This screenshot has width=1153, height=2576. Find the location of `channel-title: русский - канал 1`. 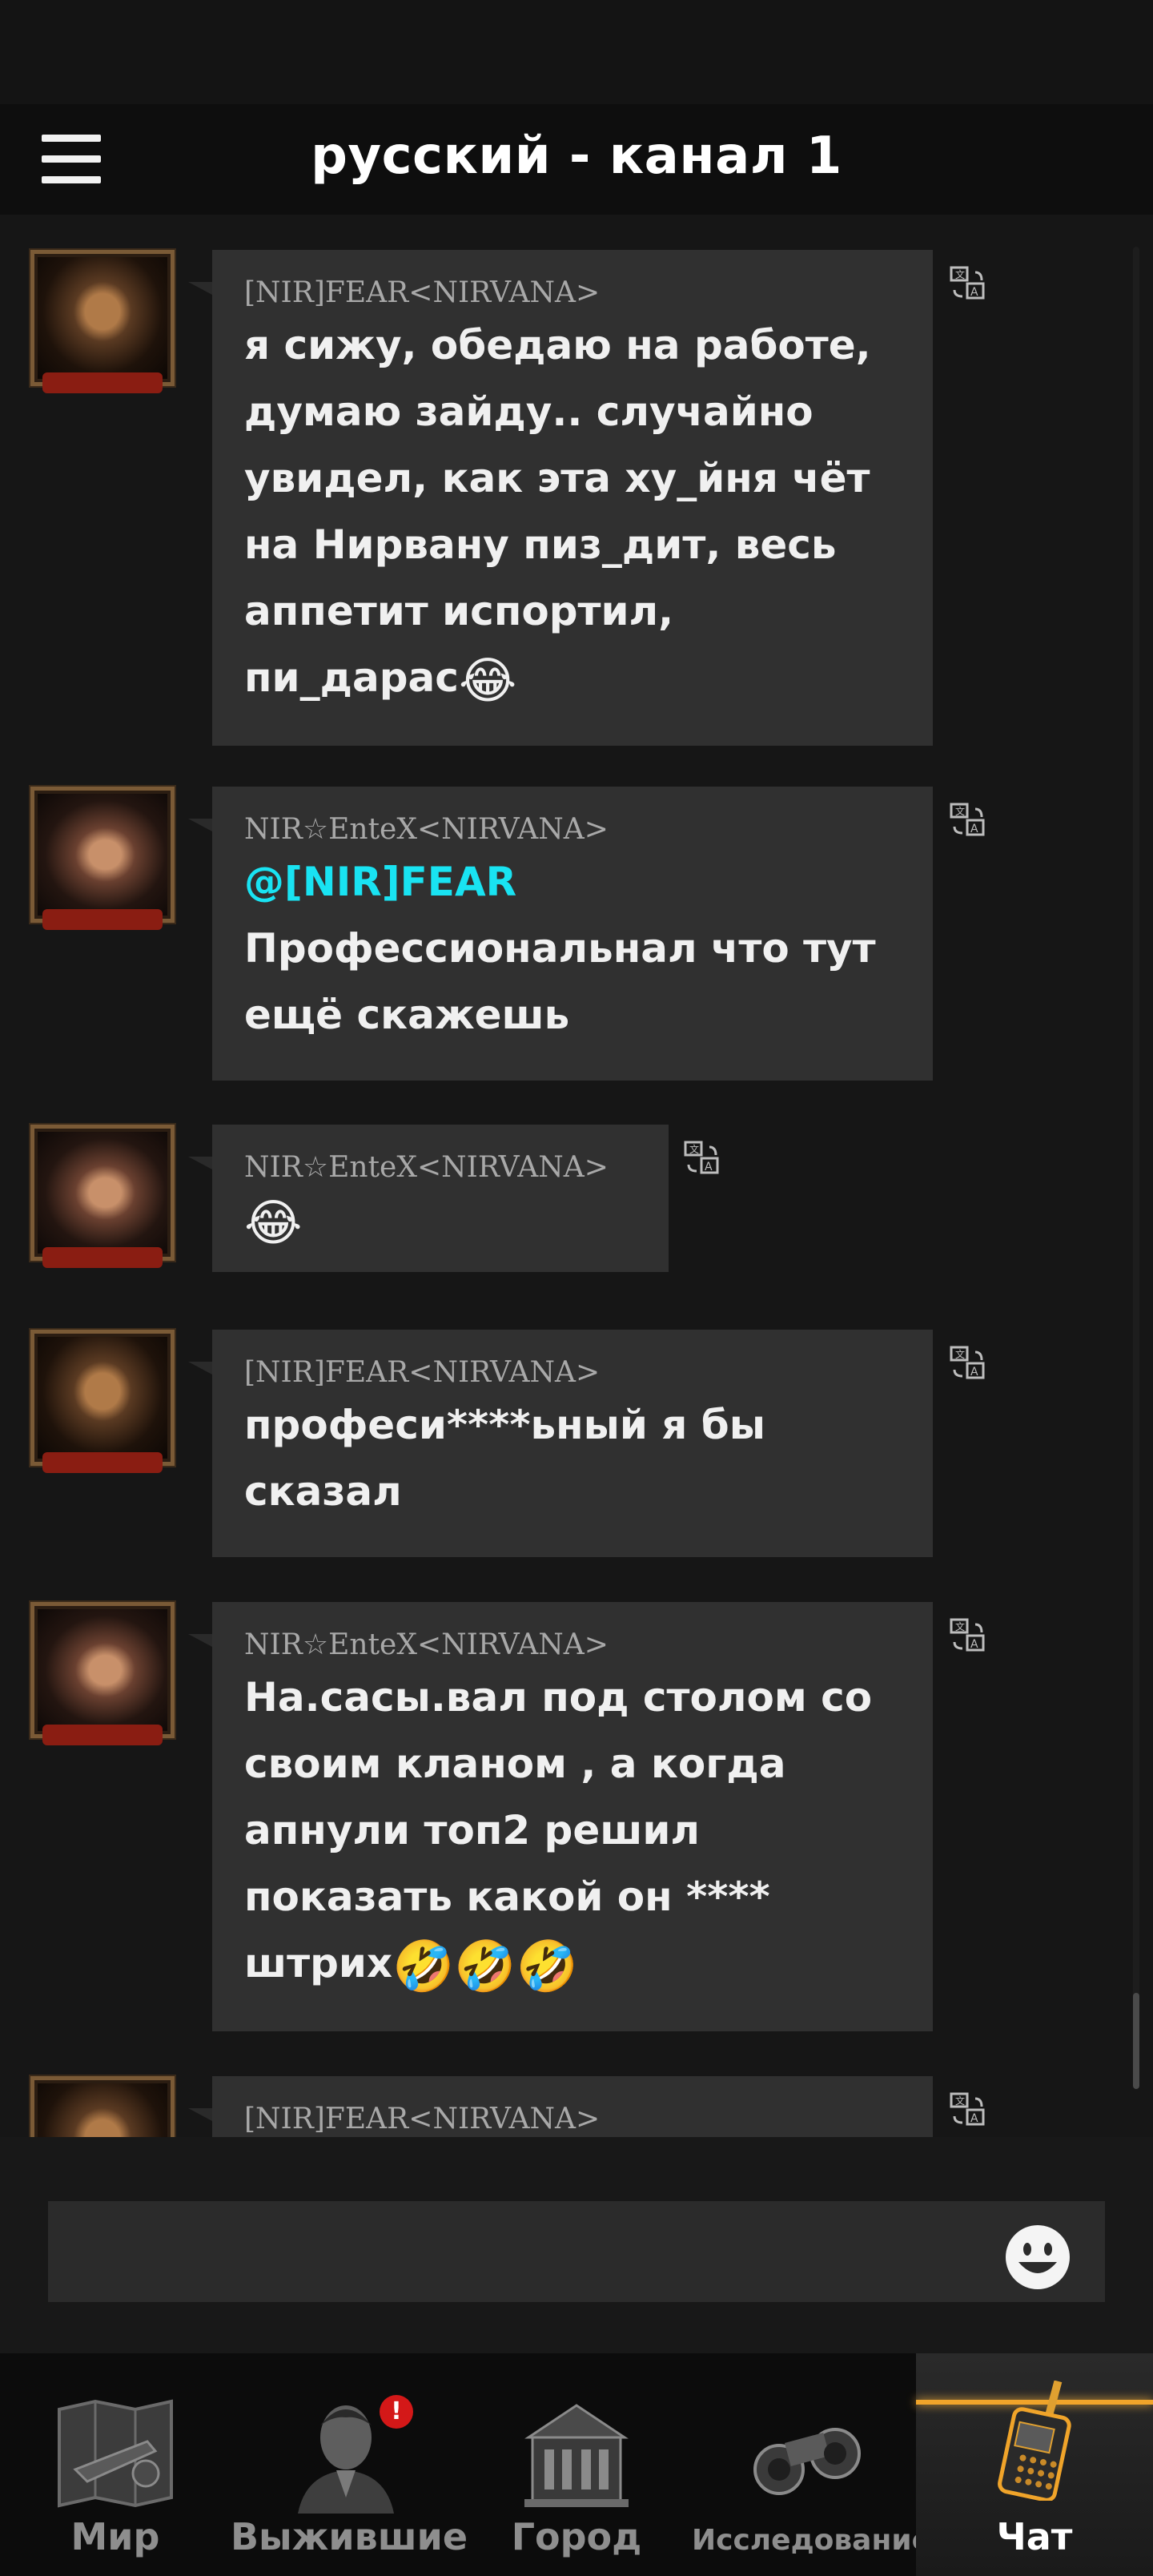

channel-title: русский - канал 1 is located at coordinates (576, 156).